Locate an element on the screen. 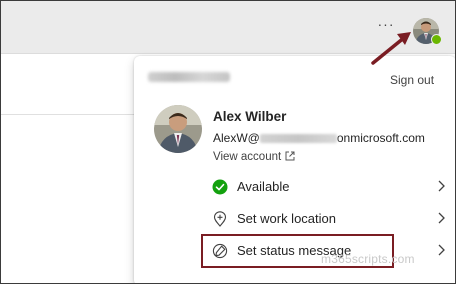 Image resolution: width=456 pixels, height=284 pixels. status-available-label: Available is located at coordinates (263, 186).